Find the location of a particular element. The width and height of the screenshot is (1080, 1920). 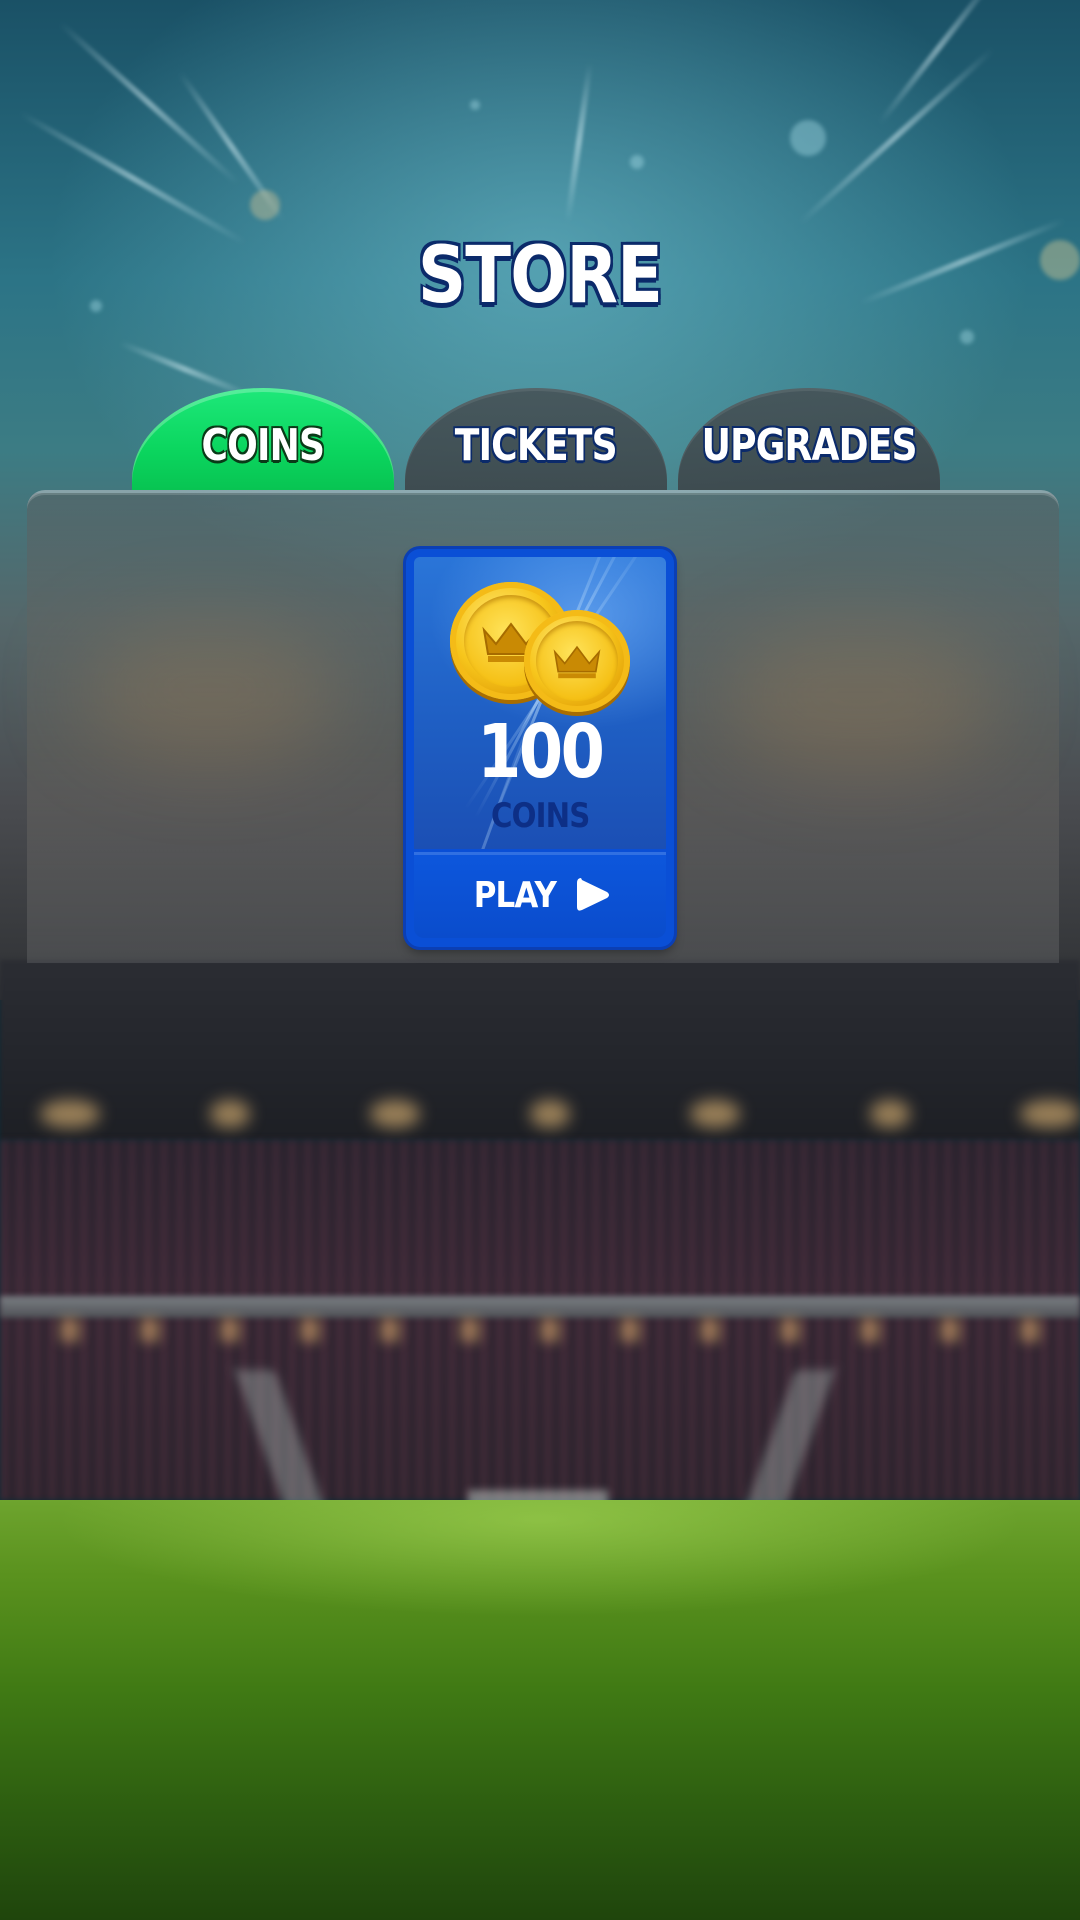

play-button: PLAY is located at coordinates (540, 895).